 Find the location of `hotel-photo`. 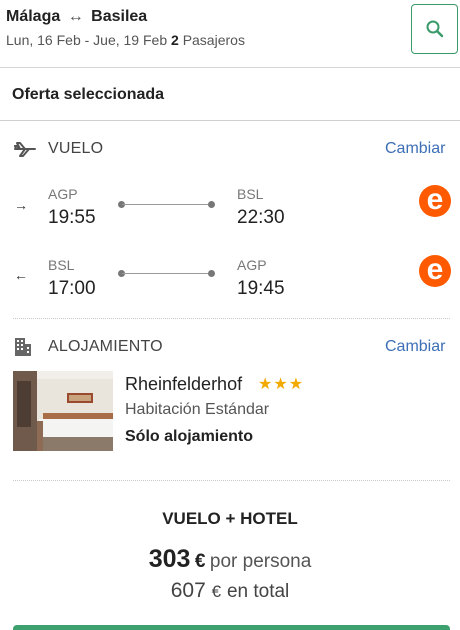

hotel-photo is located at coordinates (63, 411).